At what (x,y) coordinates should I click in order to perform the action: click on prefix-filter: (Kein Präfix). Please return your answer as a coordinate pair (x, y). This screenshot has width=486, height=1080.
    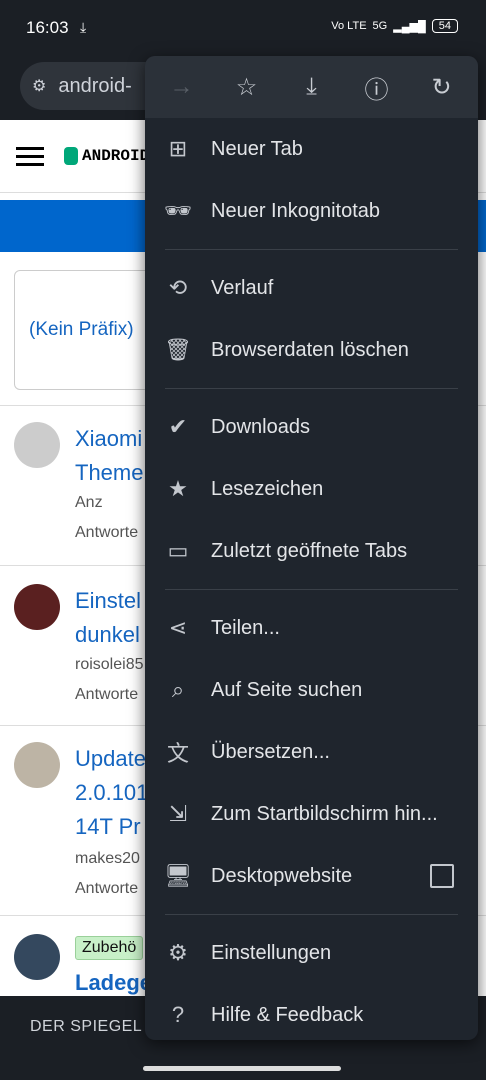
    Looking at the image, I should click on (85, 330).